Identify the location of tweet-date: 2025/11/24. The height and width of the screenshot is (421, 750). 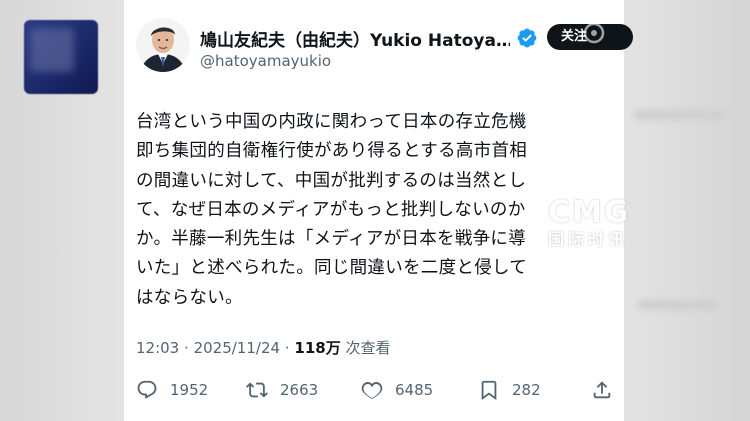
(237, 348).